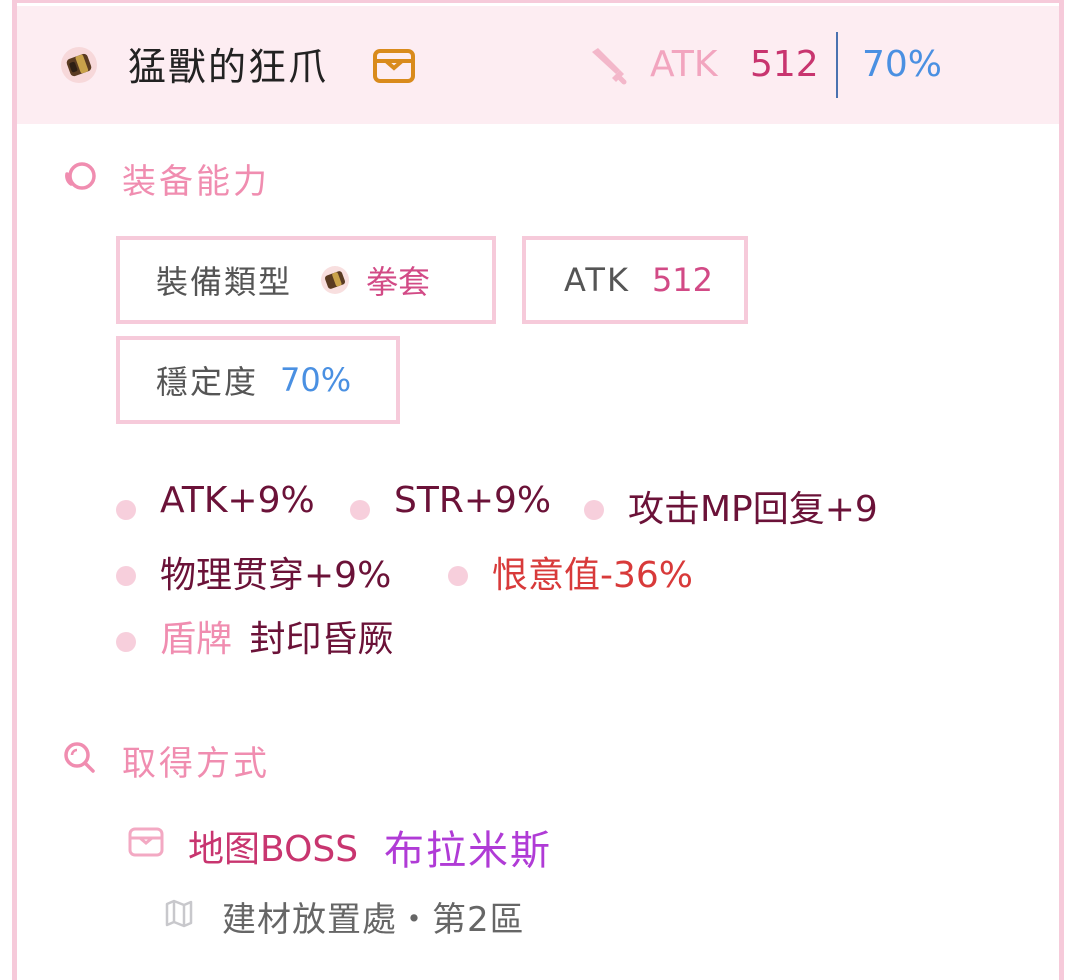 The height and width of the screenshot is (980, 1080). I want to click on equip-type-tag: 裝備類型 拳套, so click(306, 280).